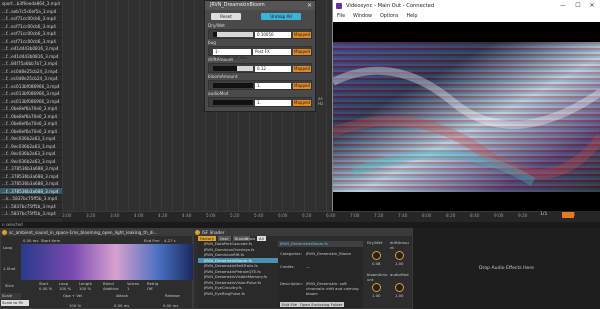  Describe the element at coordinates (170, 305) in the screenshot. I see `release-value: 0.00 ms` at that location.